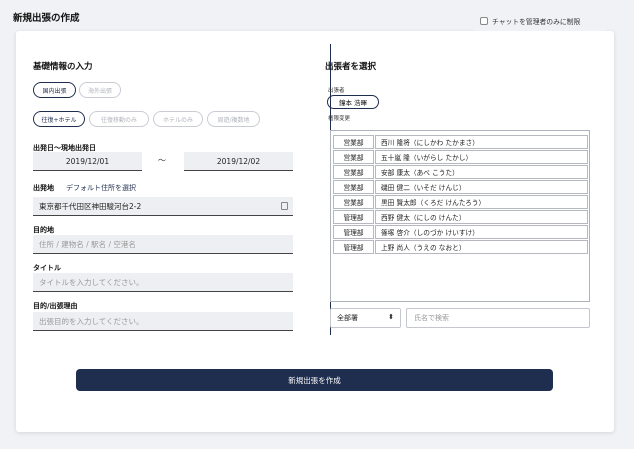  What do you see at coordinates (87, 161) in the screenshot?
I see `start-date-field: 2019/12/01` at bounding box center [87, 161].